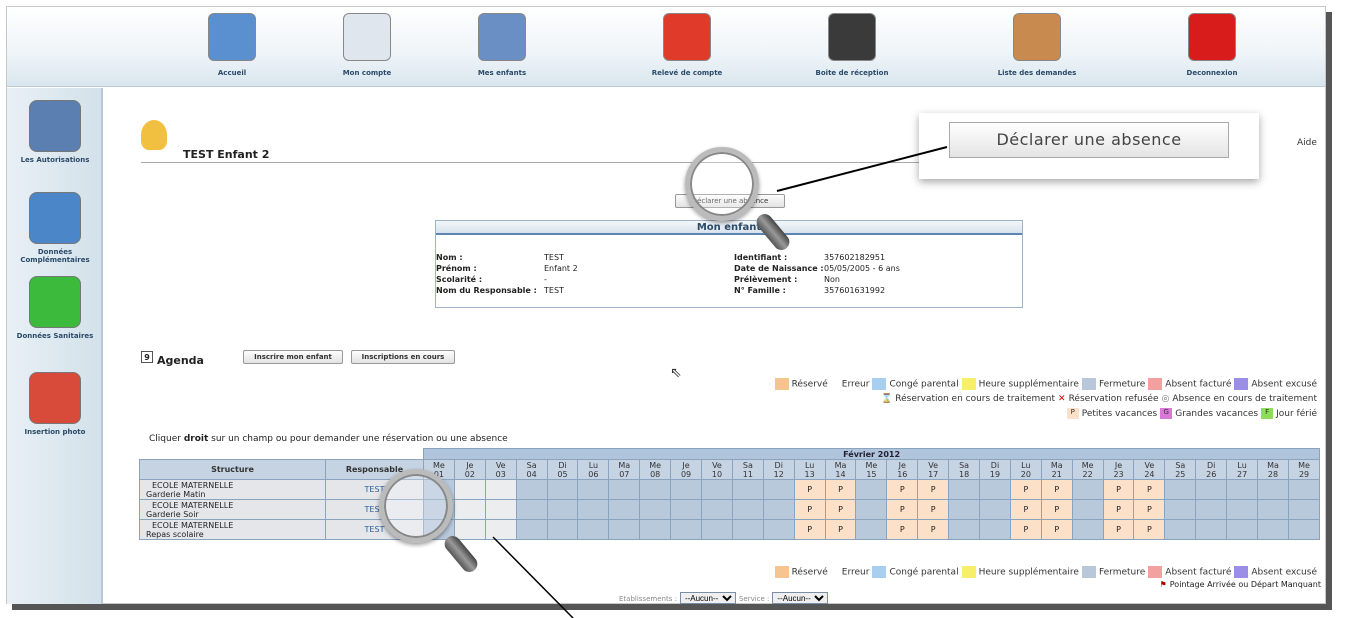 The image size is (1346, 618). I want to click on nav-item-2: Mes enfants, so click(502, 45).